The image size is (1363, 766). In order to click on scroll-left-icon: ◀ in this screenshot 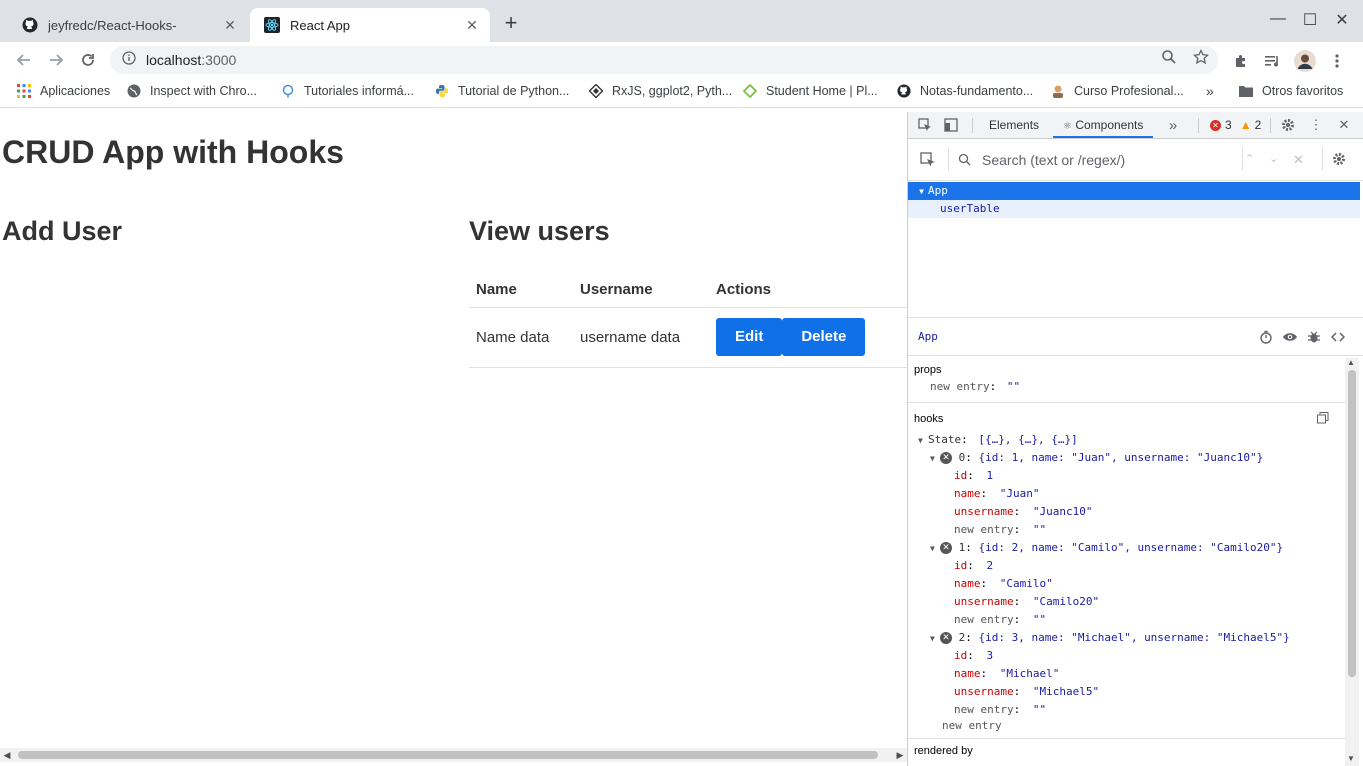, I will do `click(7, 755)`.